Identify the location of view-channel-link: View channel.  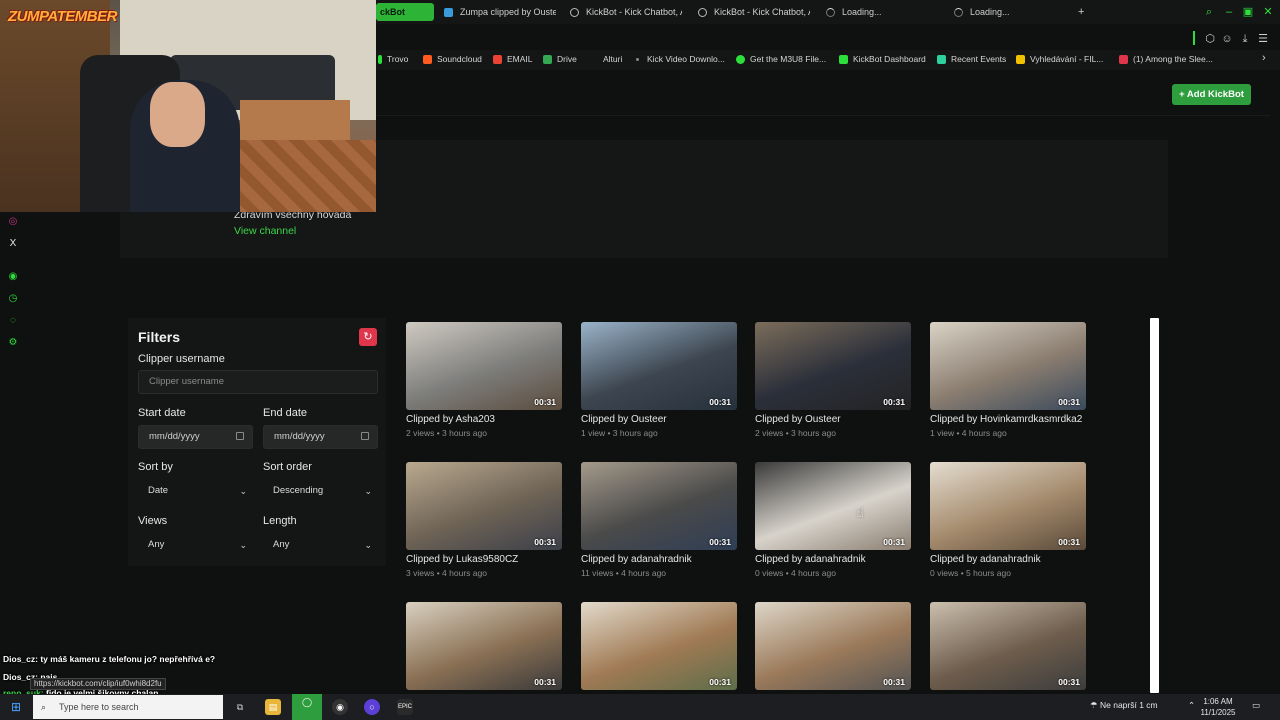
(265, 231).